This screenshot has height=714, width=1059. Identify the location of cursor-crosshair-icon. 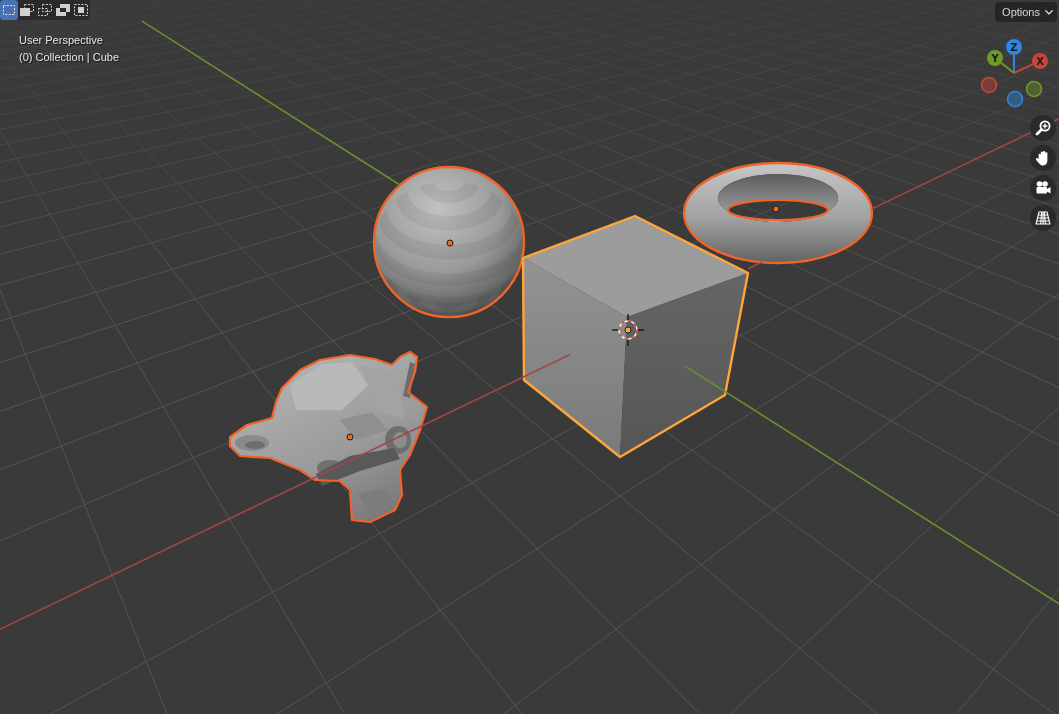
(628, 330).